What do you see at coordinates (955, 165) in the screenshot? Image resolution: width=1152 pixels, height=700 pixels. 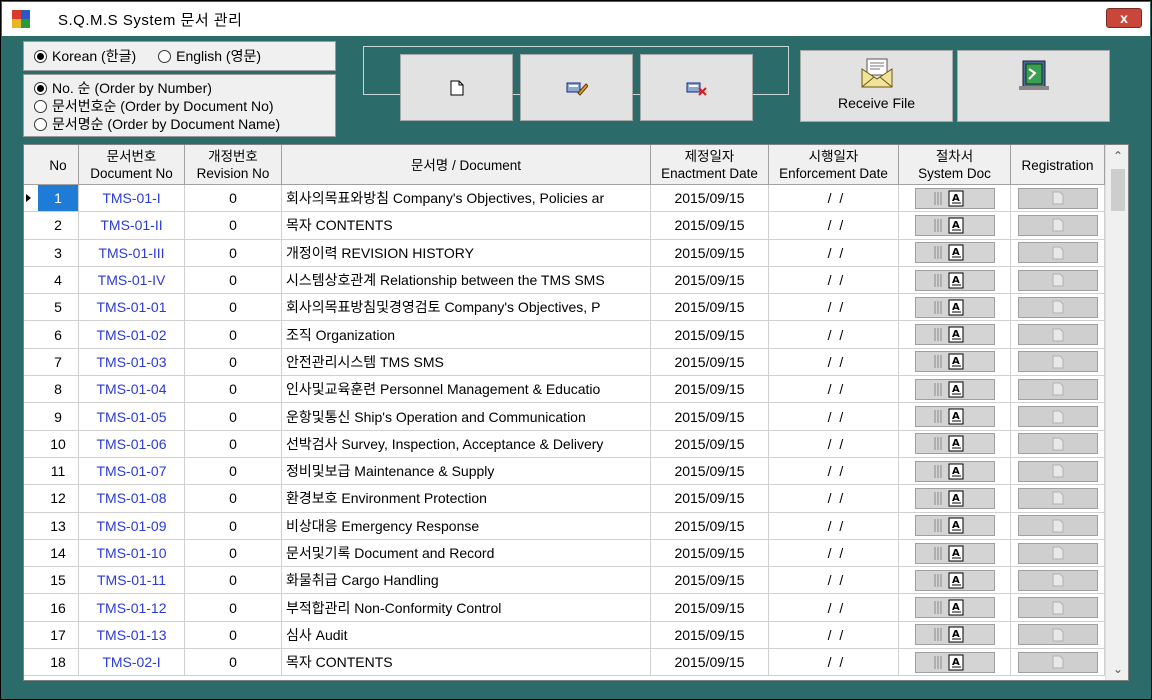 I see `col-header-sysdoc: 절차서 System Doc` at bounding box center [955, 165].